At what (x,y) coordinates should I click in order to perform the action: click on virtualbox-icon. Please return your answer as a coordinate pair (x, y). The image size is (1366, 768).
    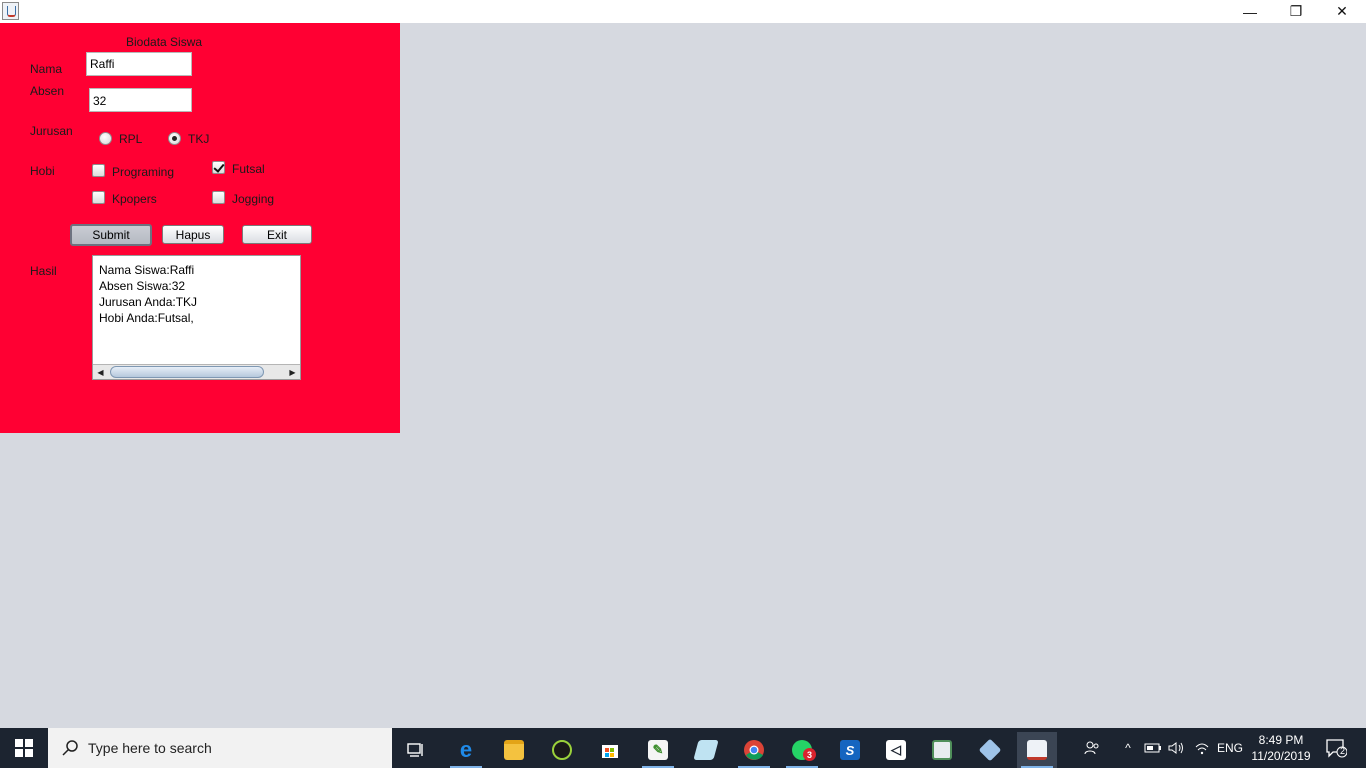
    Looking at the image, I should click on (990, 750).